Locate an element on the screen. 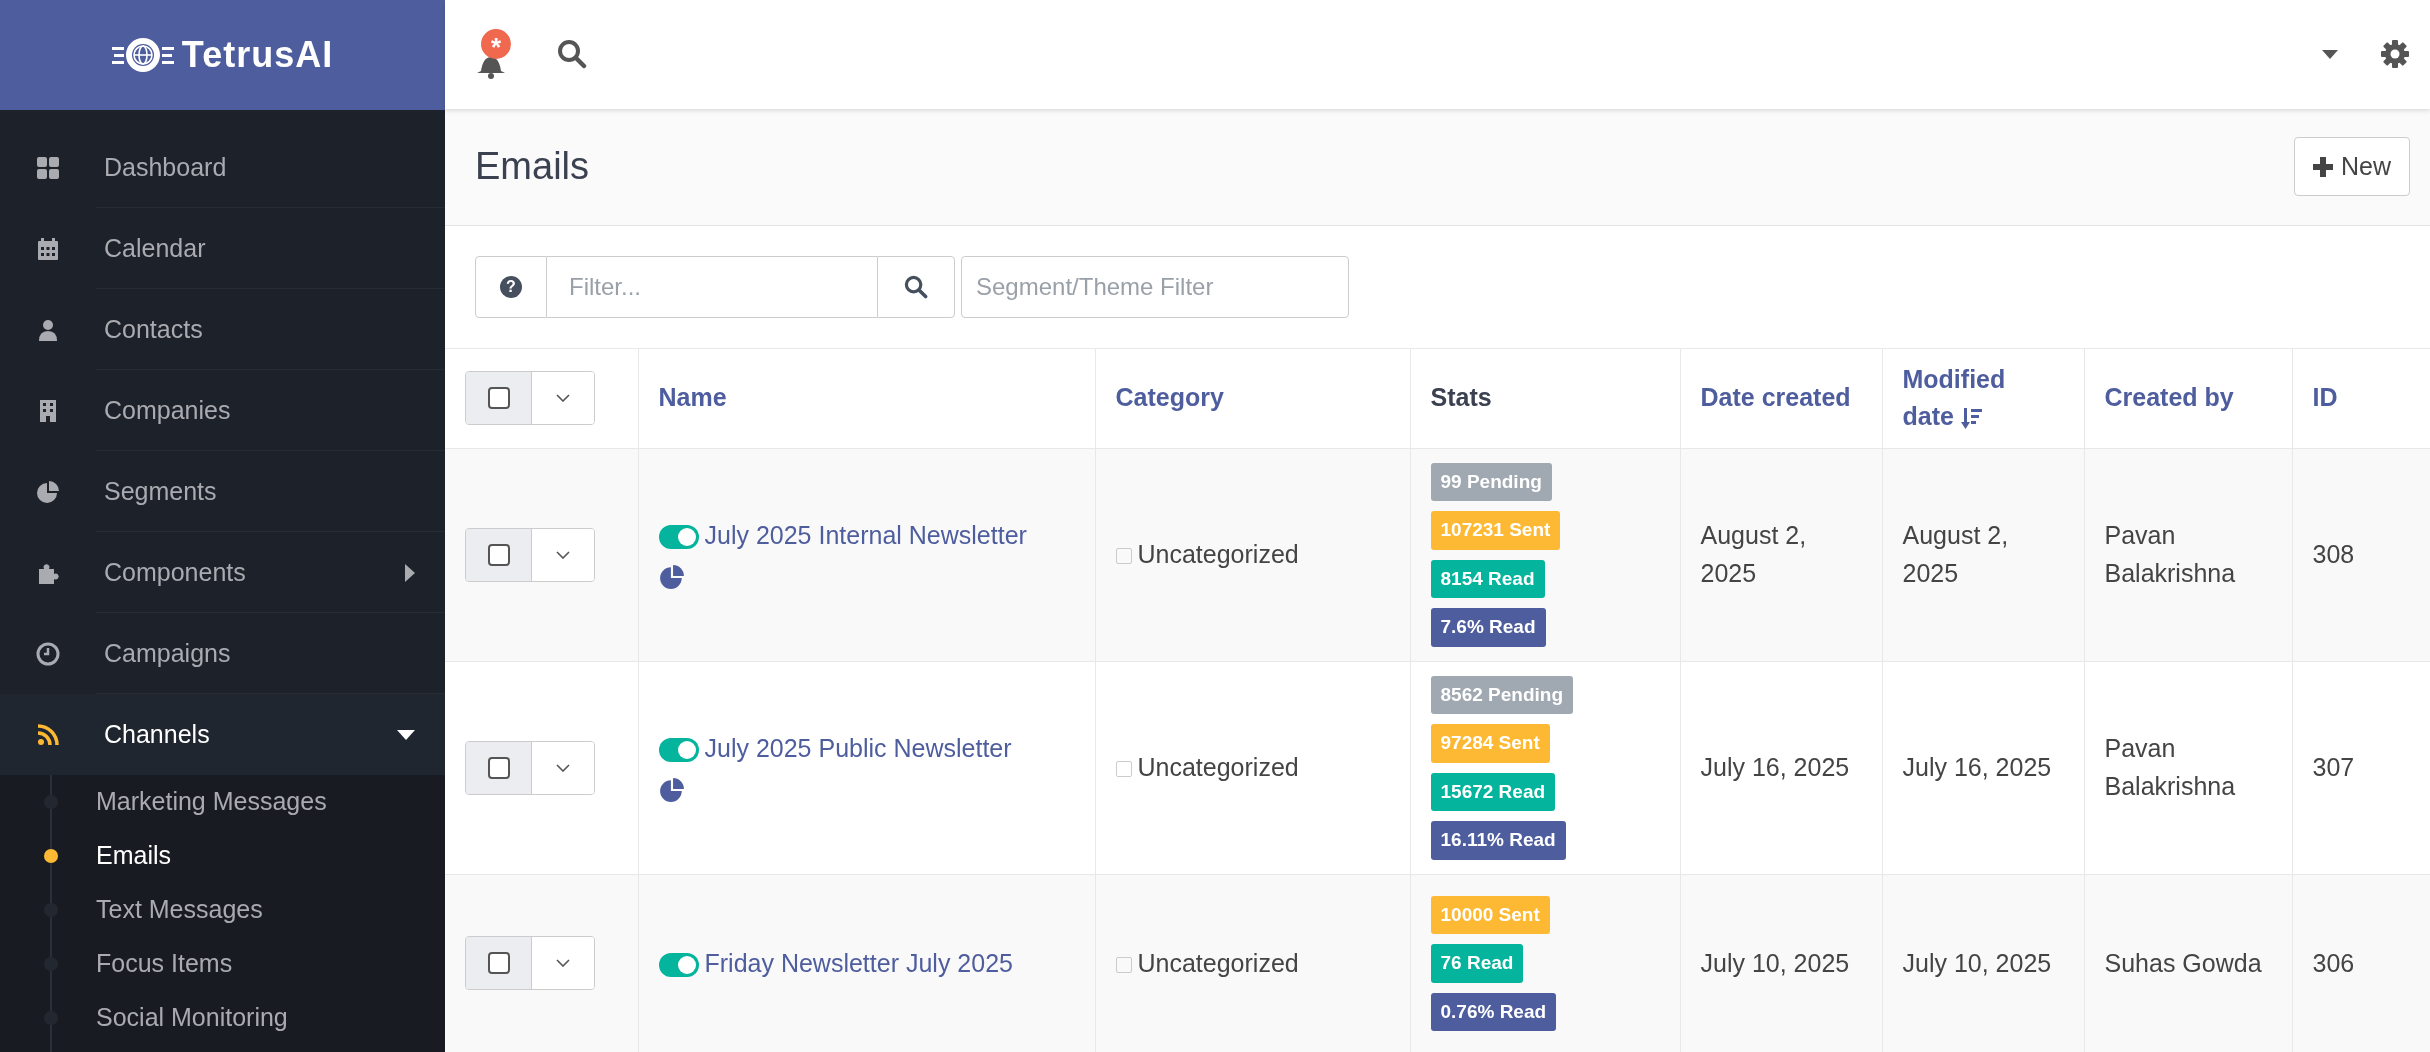  person-icon is located at coordinates (48, 329).